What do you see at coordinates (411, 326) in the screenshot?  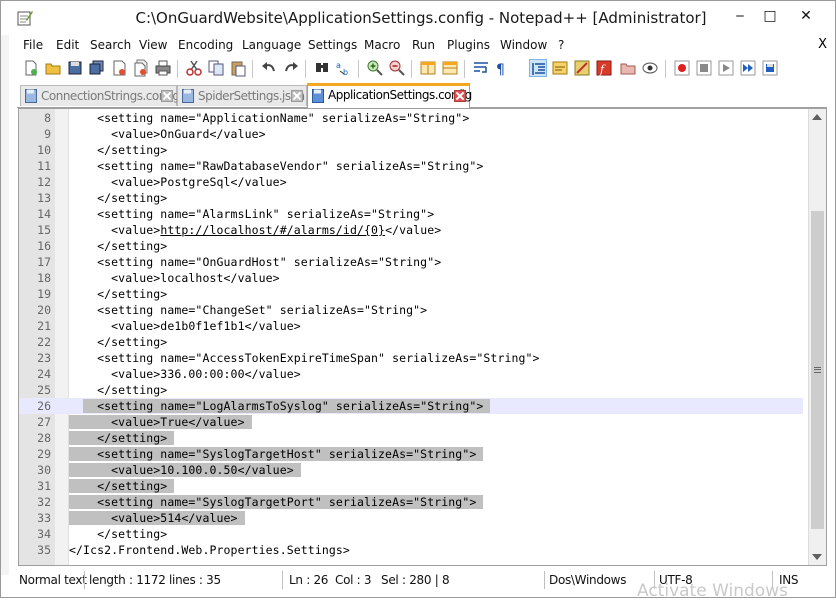 I see `code-line: 21 <value>de1b0f1ef1b1</value>` at bounding box center [411, 326].